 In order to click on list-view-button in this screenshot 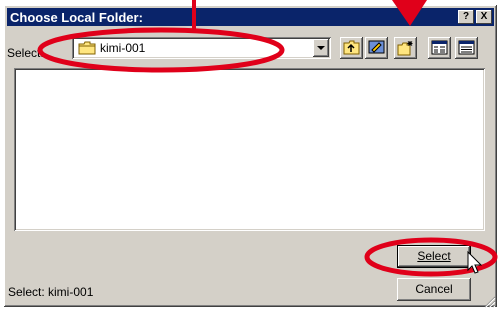, I will do `click(439, 48)`.